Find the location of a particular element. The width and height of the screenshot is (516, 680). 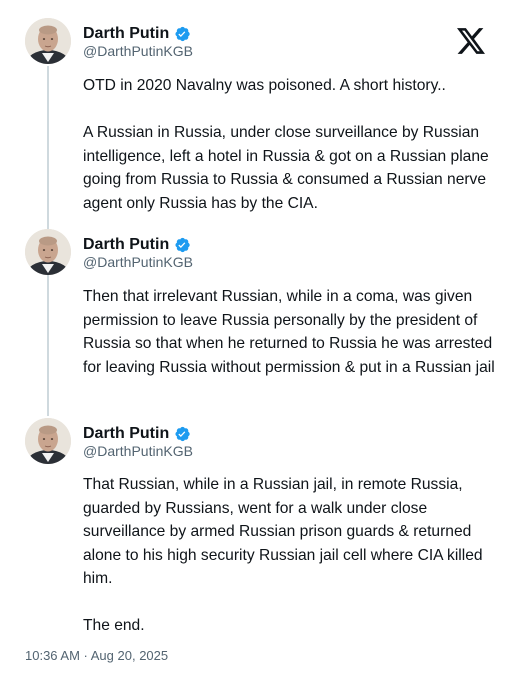

x-logo-icon is located at coordinates (471, 41).